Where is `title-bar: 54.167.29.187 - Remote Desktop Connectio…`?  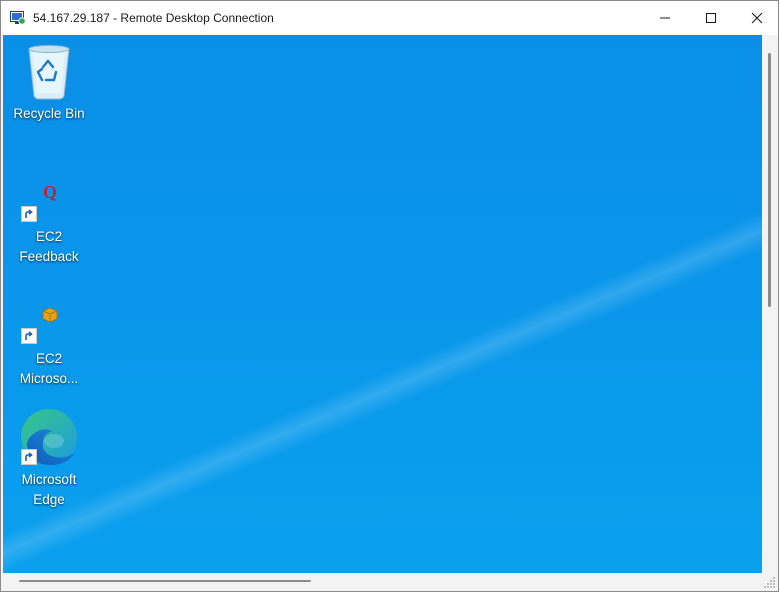 title-bar: 54.167.29.187 - Remote Desktop Connectio… is located at coordinates (389, 18).